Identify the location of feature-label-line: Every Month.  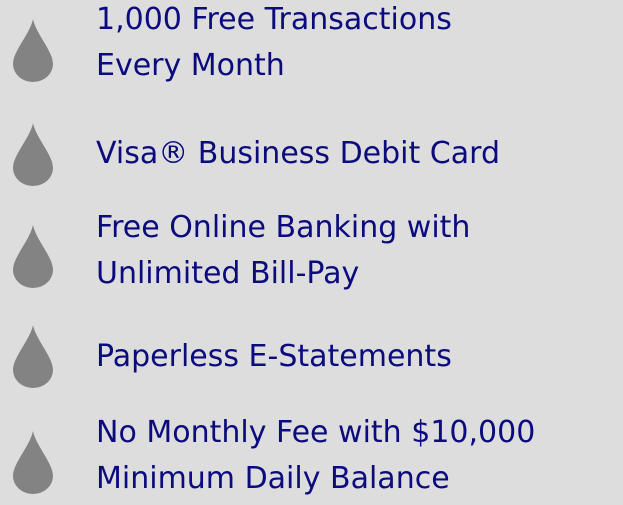
(190, 65).